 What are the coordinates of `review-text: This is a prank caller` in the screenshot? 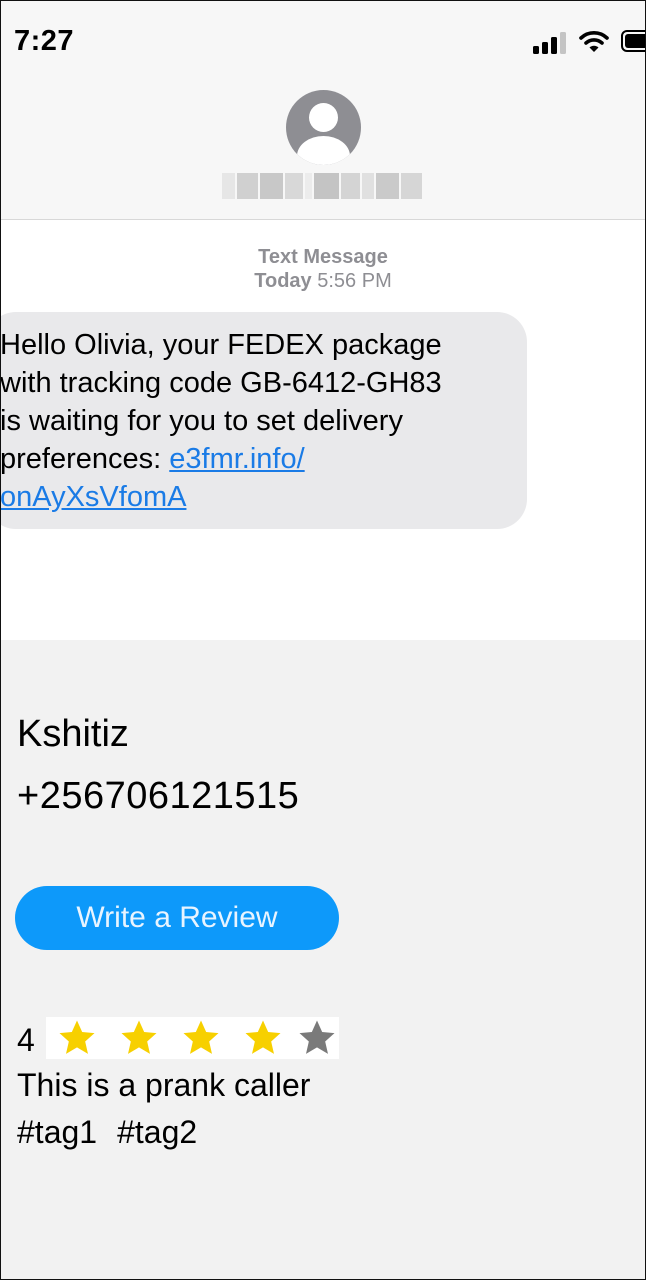 It's located at (164, 1085).